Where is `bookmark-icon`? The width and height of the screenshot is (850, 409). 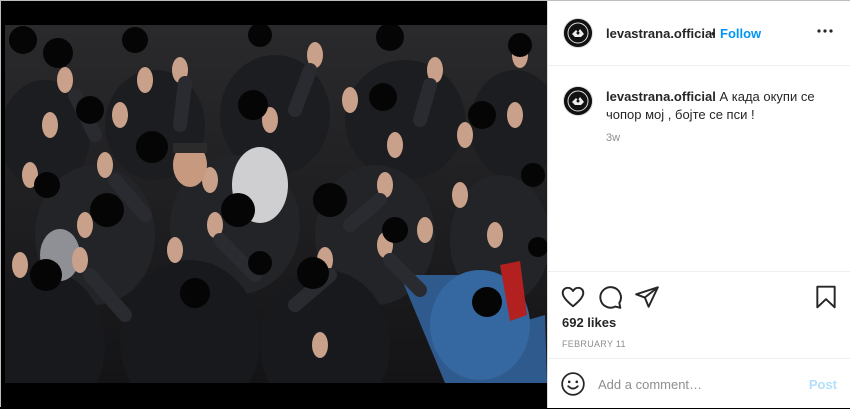 bookmark-icon is located at coordinates (826, 297).